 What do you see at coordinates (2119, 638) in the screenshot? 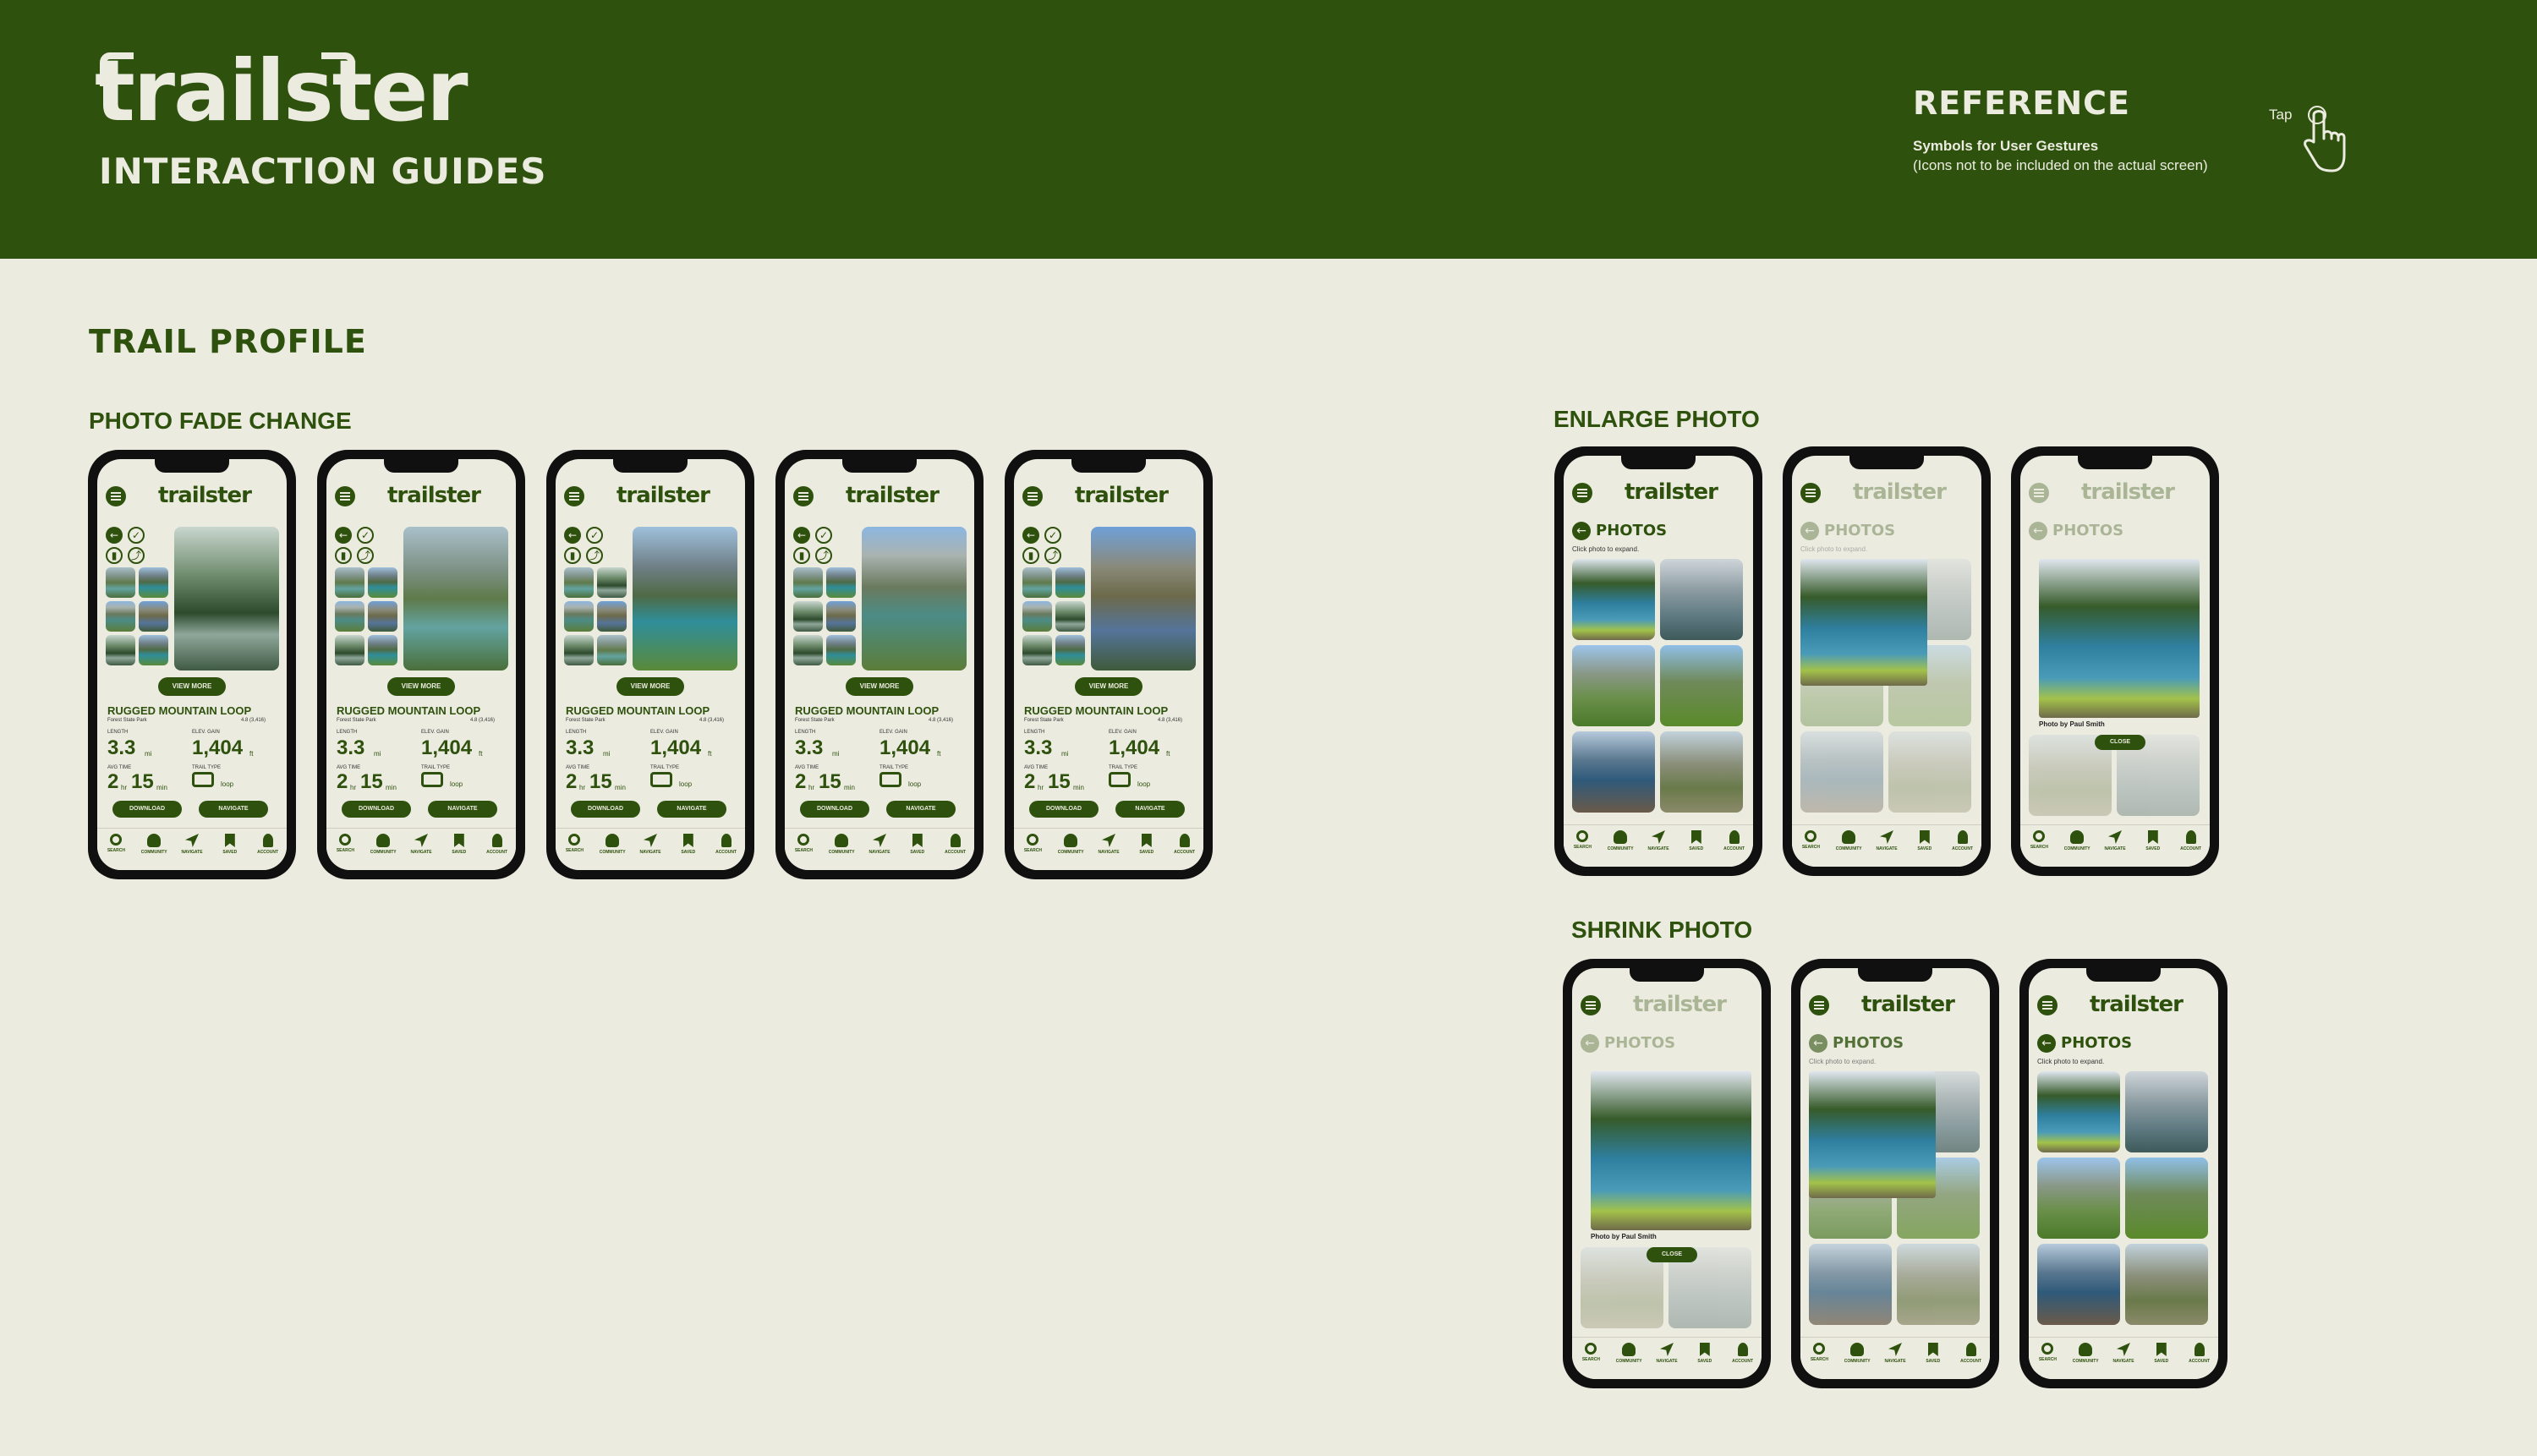
I see `enlarged-photo` at bounding box center [2119, 638].